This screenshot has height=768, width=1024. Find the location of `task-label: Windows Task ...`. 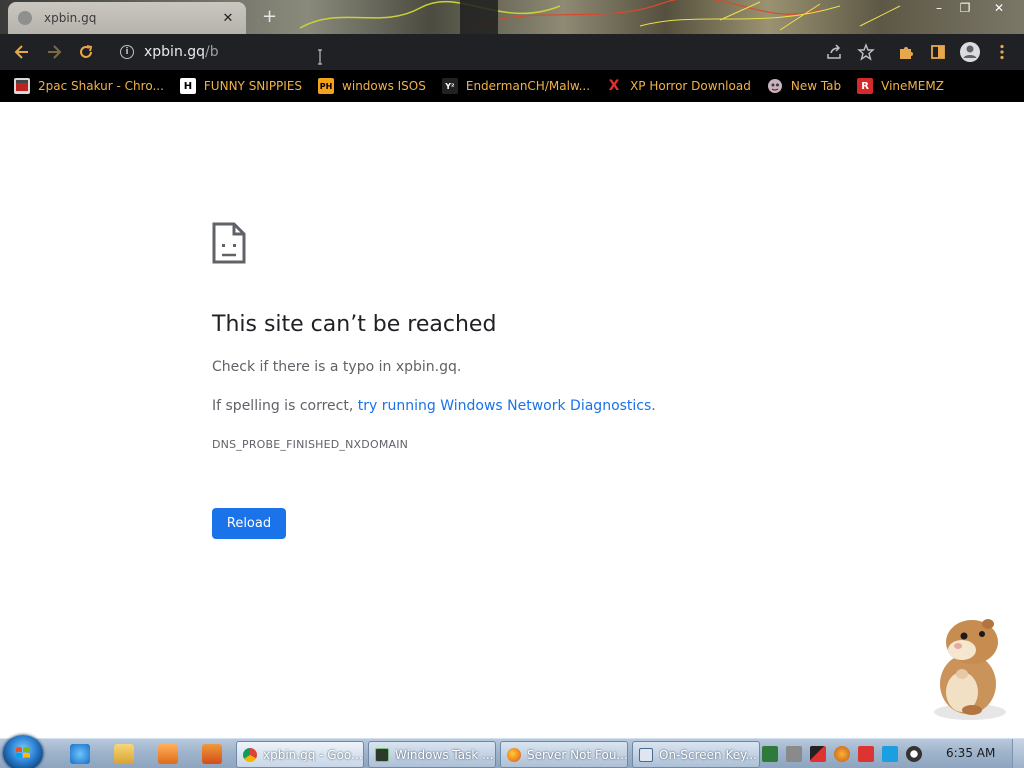

task-label: Windows Task ... is located at coordinates (444, 754).